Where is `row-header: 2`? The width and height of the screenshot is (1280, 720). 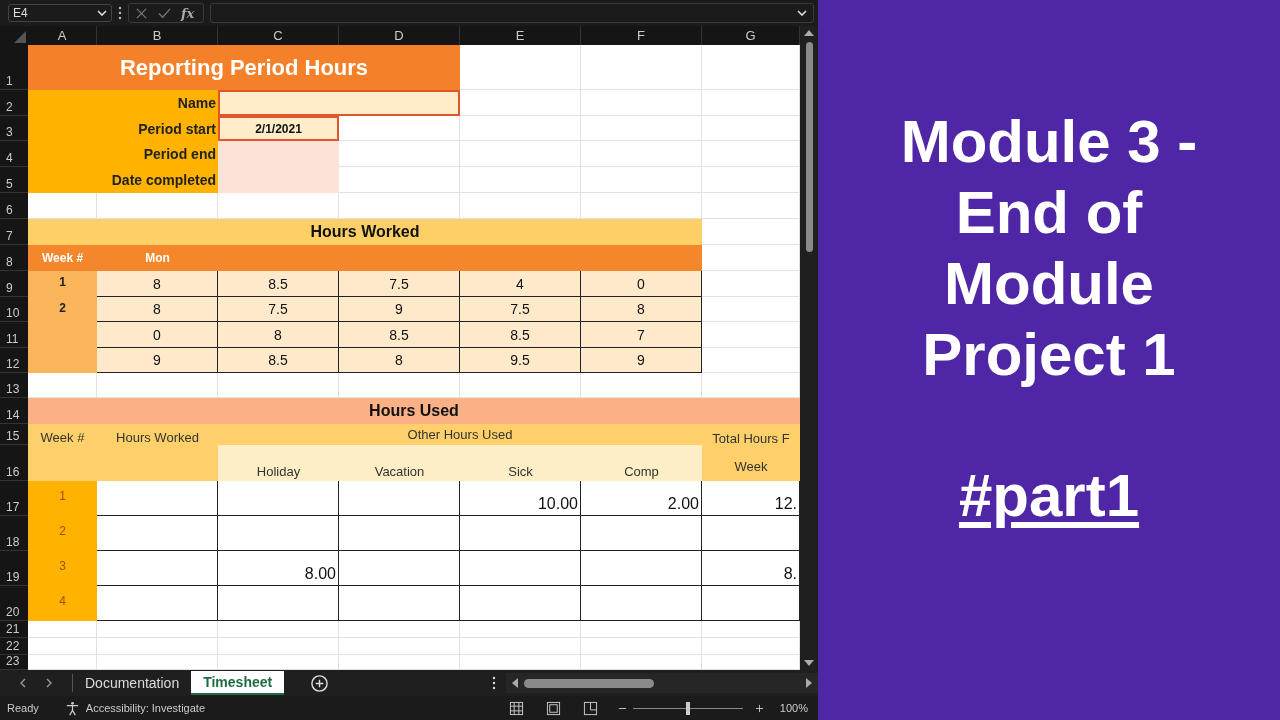 row-header: 2 is located at coordinates (14, 103).